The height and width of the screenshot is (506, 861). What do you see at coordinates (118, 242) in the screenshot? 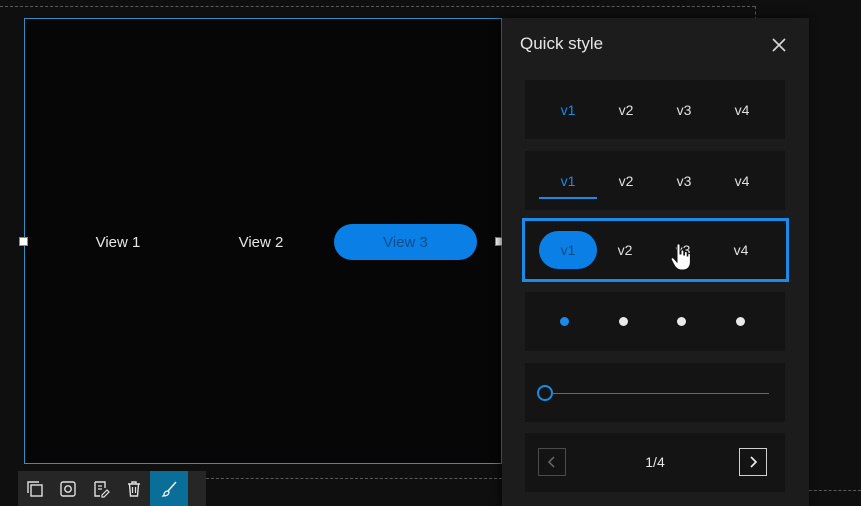
I see `nav-item-view-1: View 1` at bounding box center [118, 242].